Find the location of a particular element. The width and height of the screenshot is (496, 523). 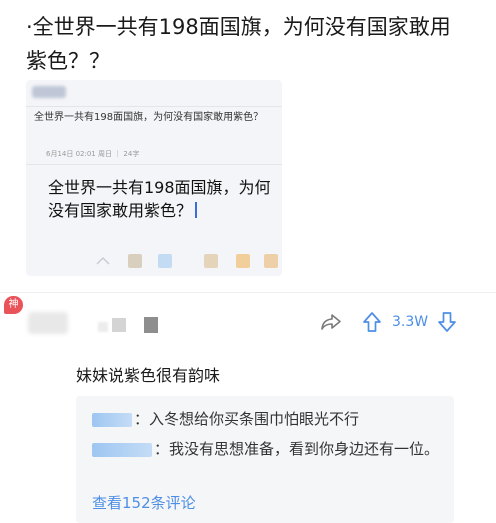

section-divider is located at coordinates (248, 292).